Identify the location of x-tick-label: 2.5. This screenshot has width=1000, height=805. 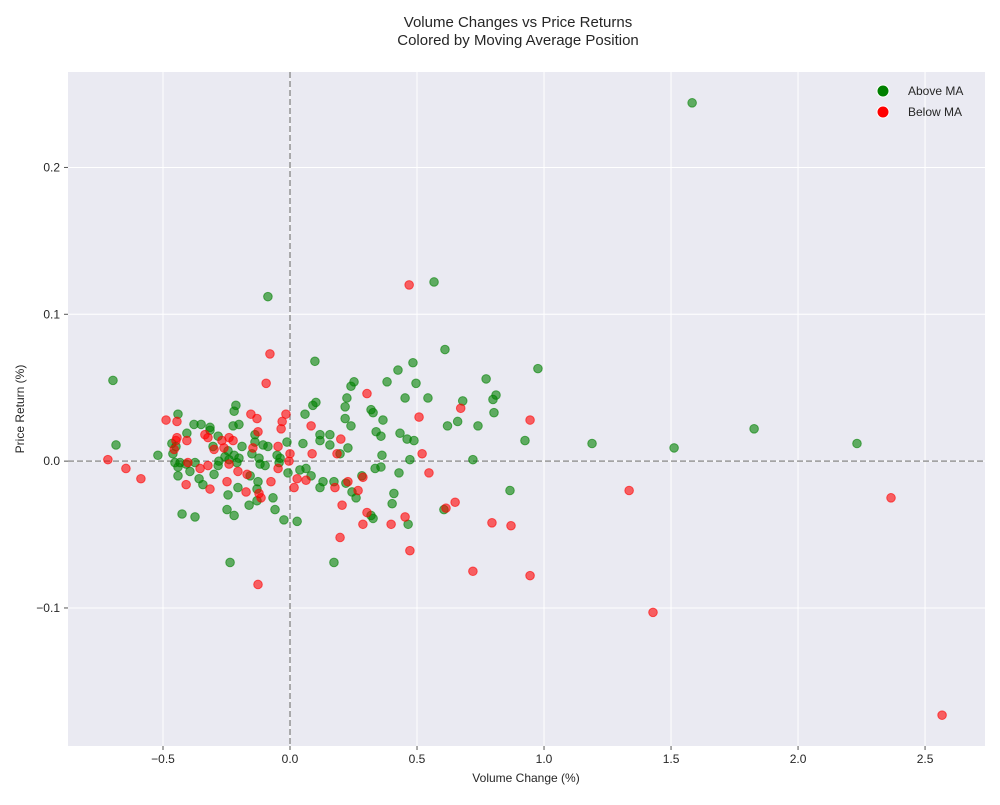
(925, 759).